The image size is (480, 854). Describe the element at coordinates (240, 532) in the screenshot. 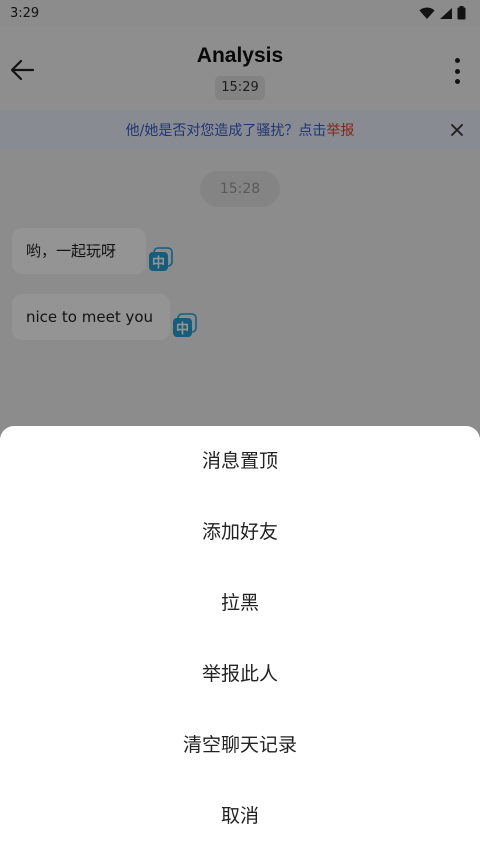

I see `add-friend-option: 添加好友` at that location.